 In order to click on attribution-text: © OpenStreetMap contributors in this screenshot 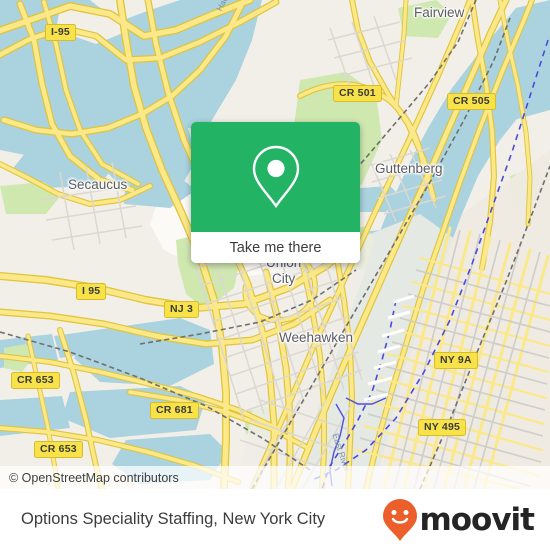, I will do `click(89, 478)`.